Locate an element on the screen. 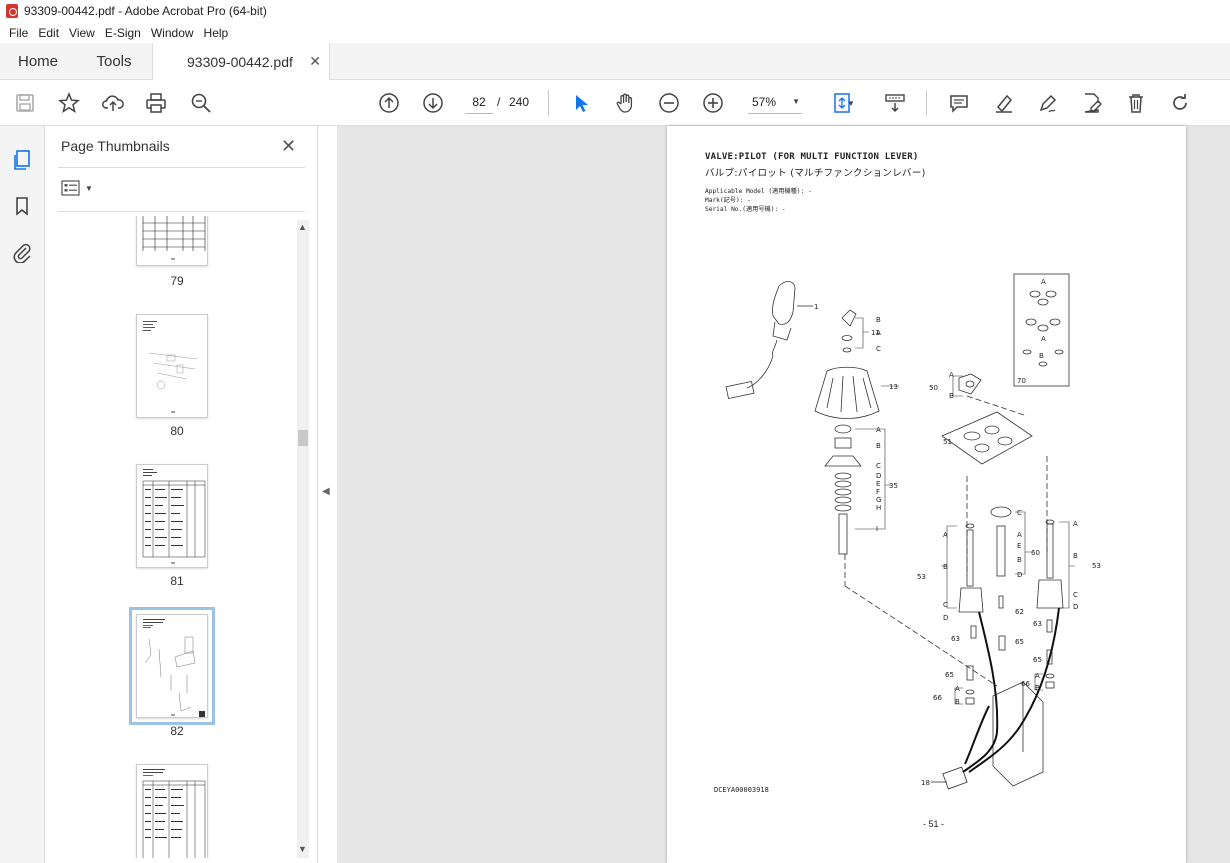 The width and height of the screenshot is (1230, 863). tab-document: 93309-00442.pdf ✕ is located at coordinates (241, 62).